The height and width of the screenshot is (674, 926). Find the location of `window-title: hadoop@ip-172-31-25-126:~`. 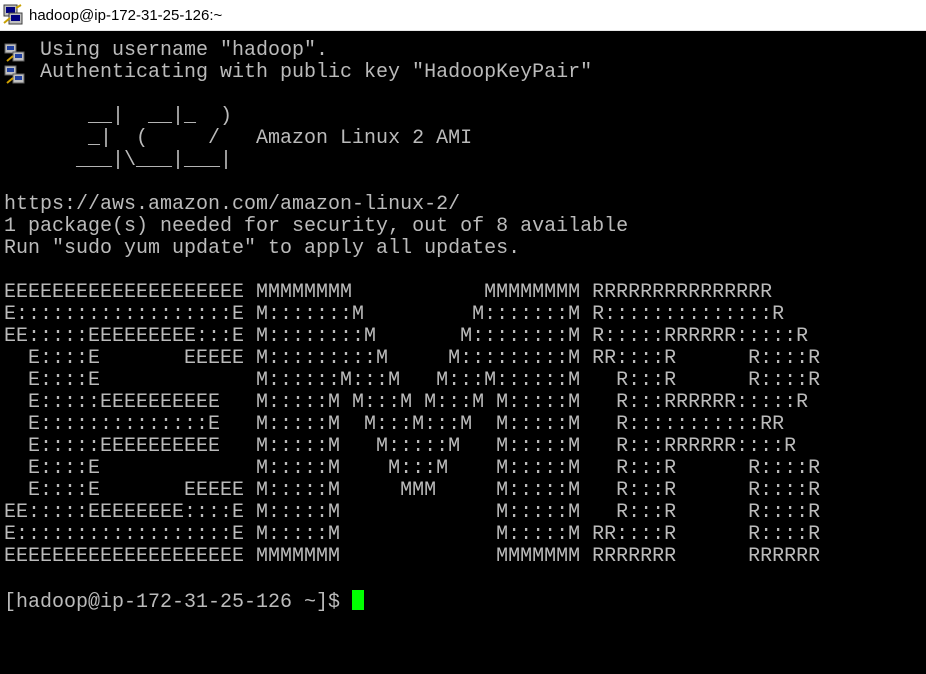

window-title: hadoop@ip-172-31-25-126:~ is located at coordinates (126, 15).